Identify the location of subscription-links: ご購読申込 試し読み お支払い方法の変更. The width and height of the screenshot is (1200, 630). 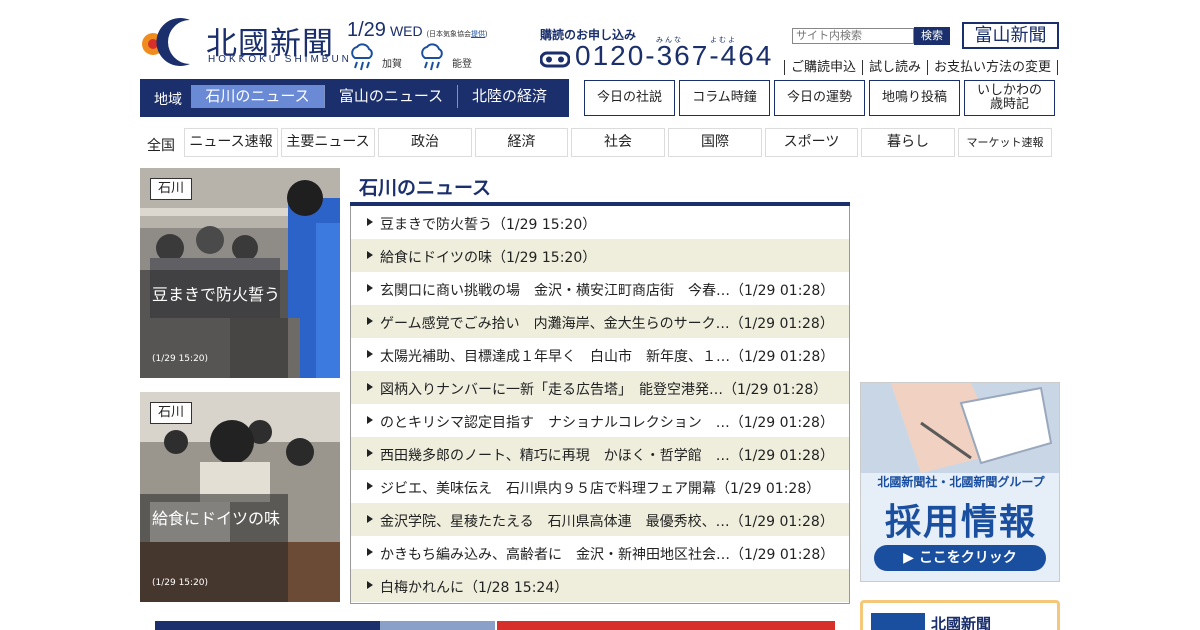
(921, 65).